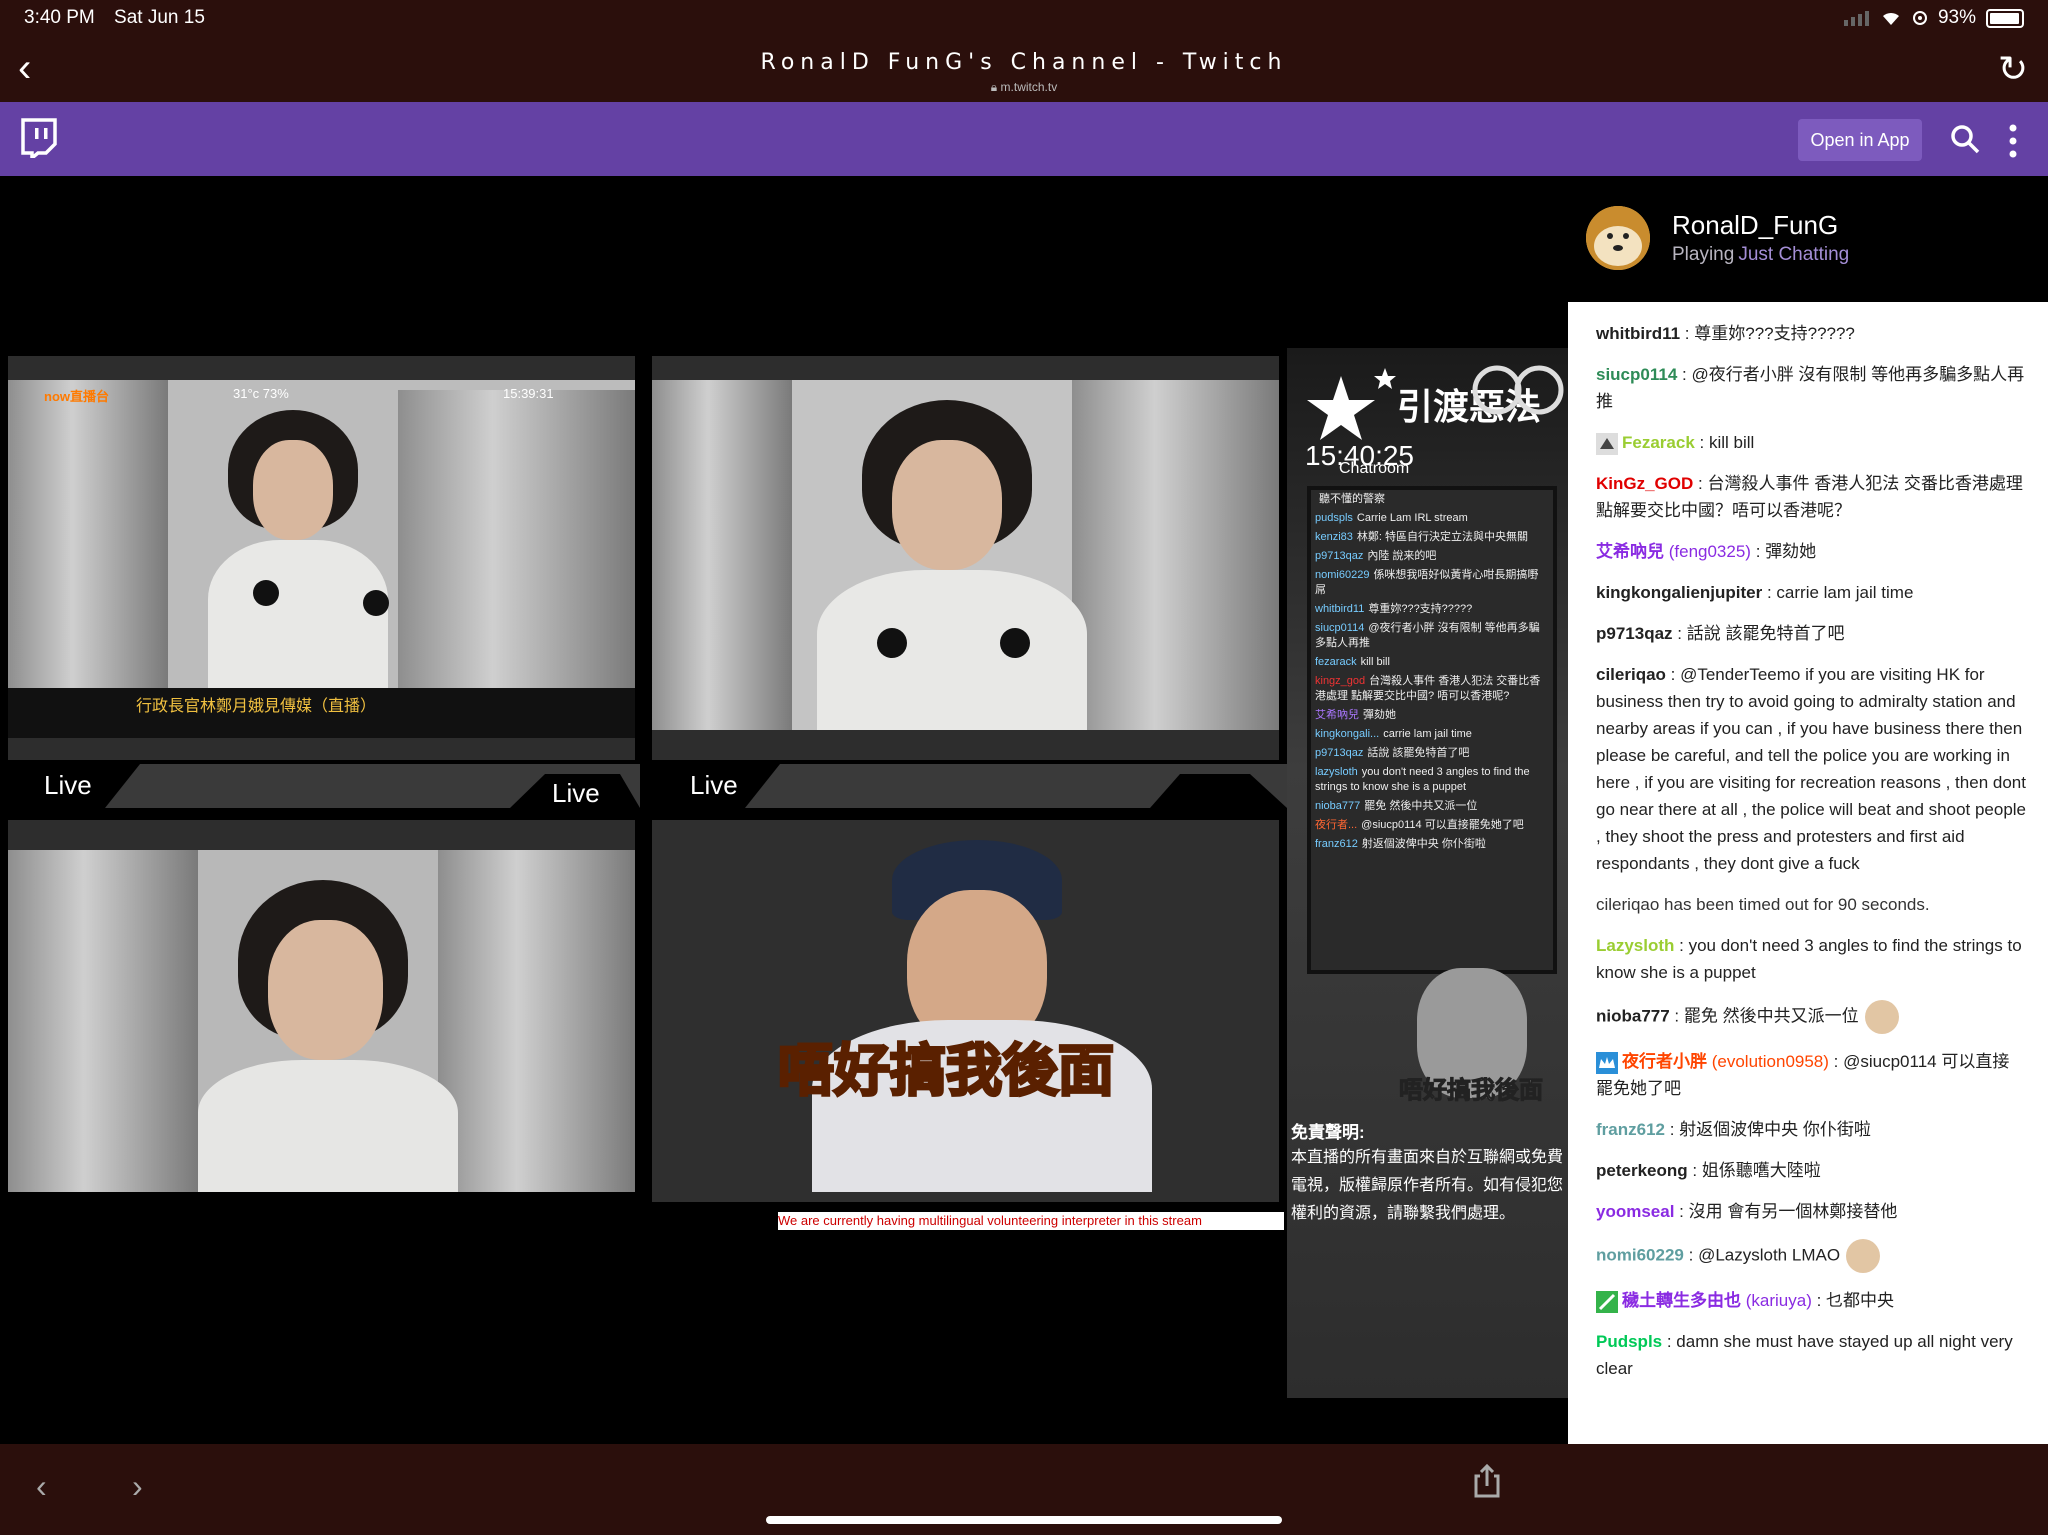  What do you see at coordinates (1487, 1481) in the screenshot?
I see `share-icon` at bounding box center [1487, 1481].